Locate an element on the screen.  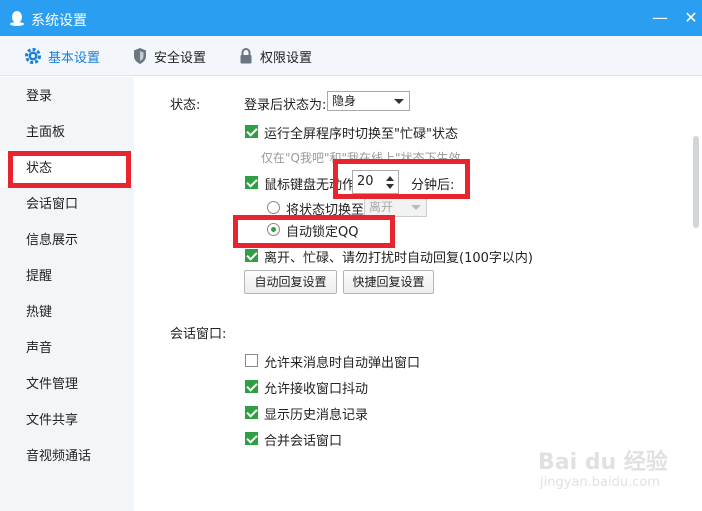
login-status-value: 隐身 is located at coordinates (344, 101).